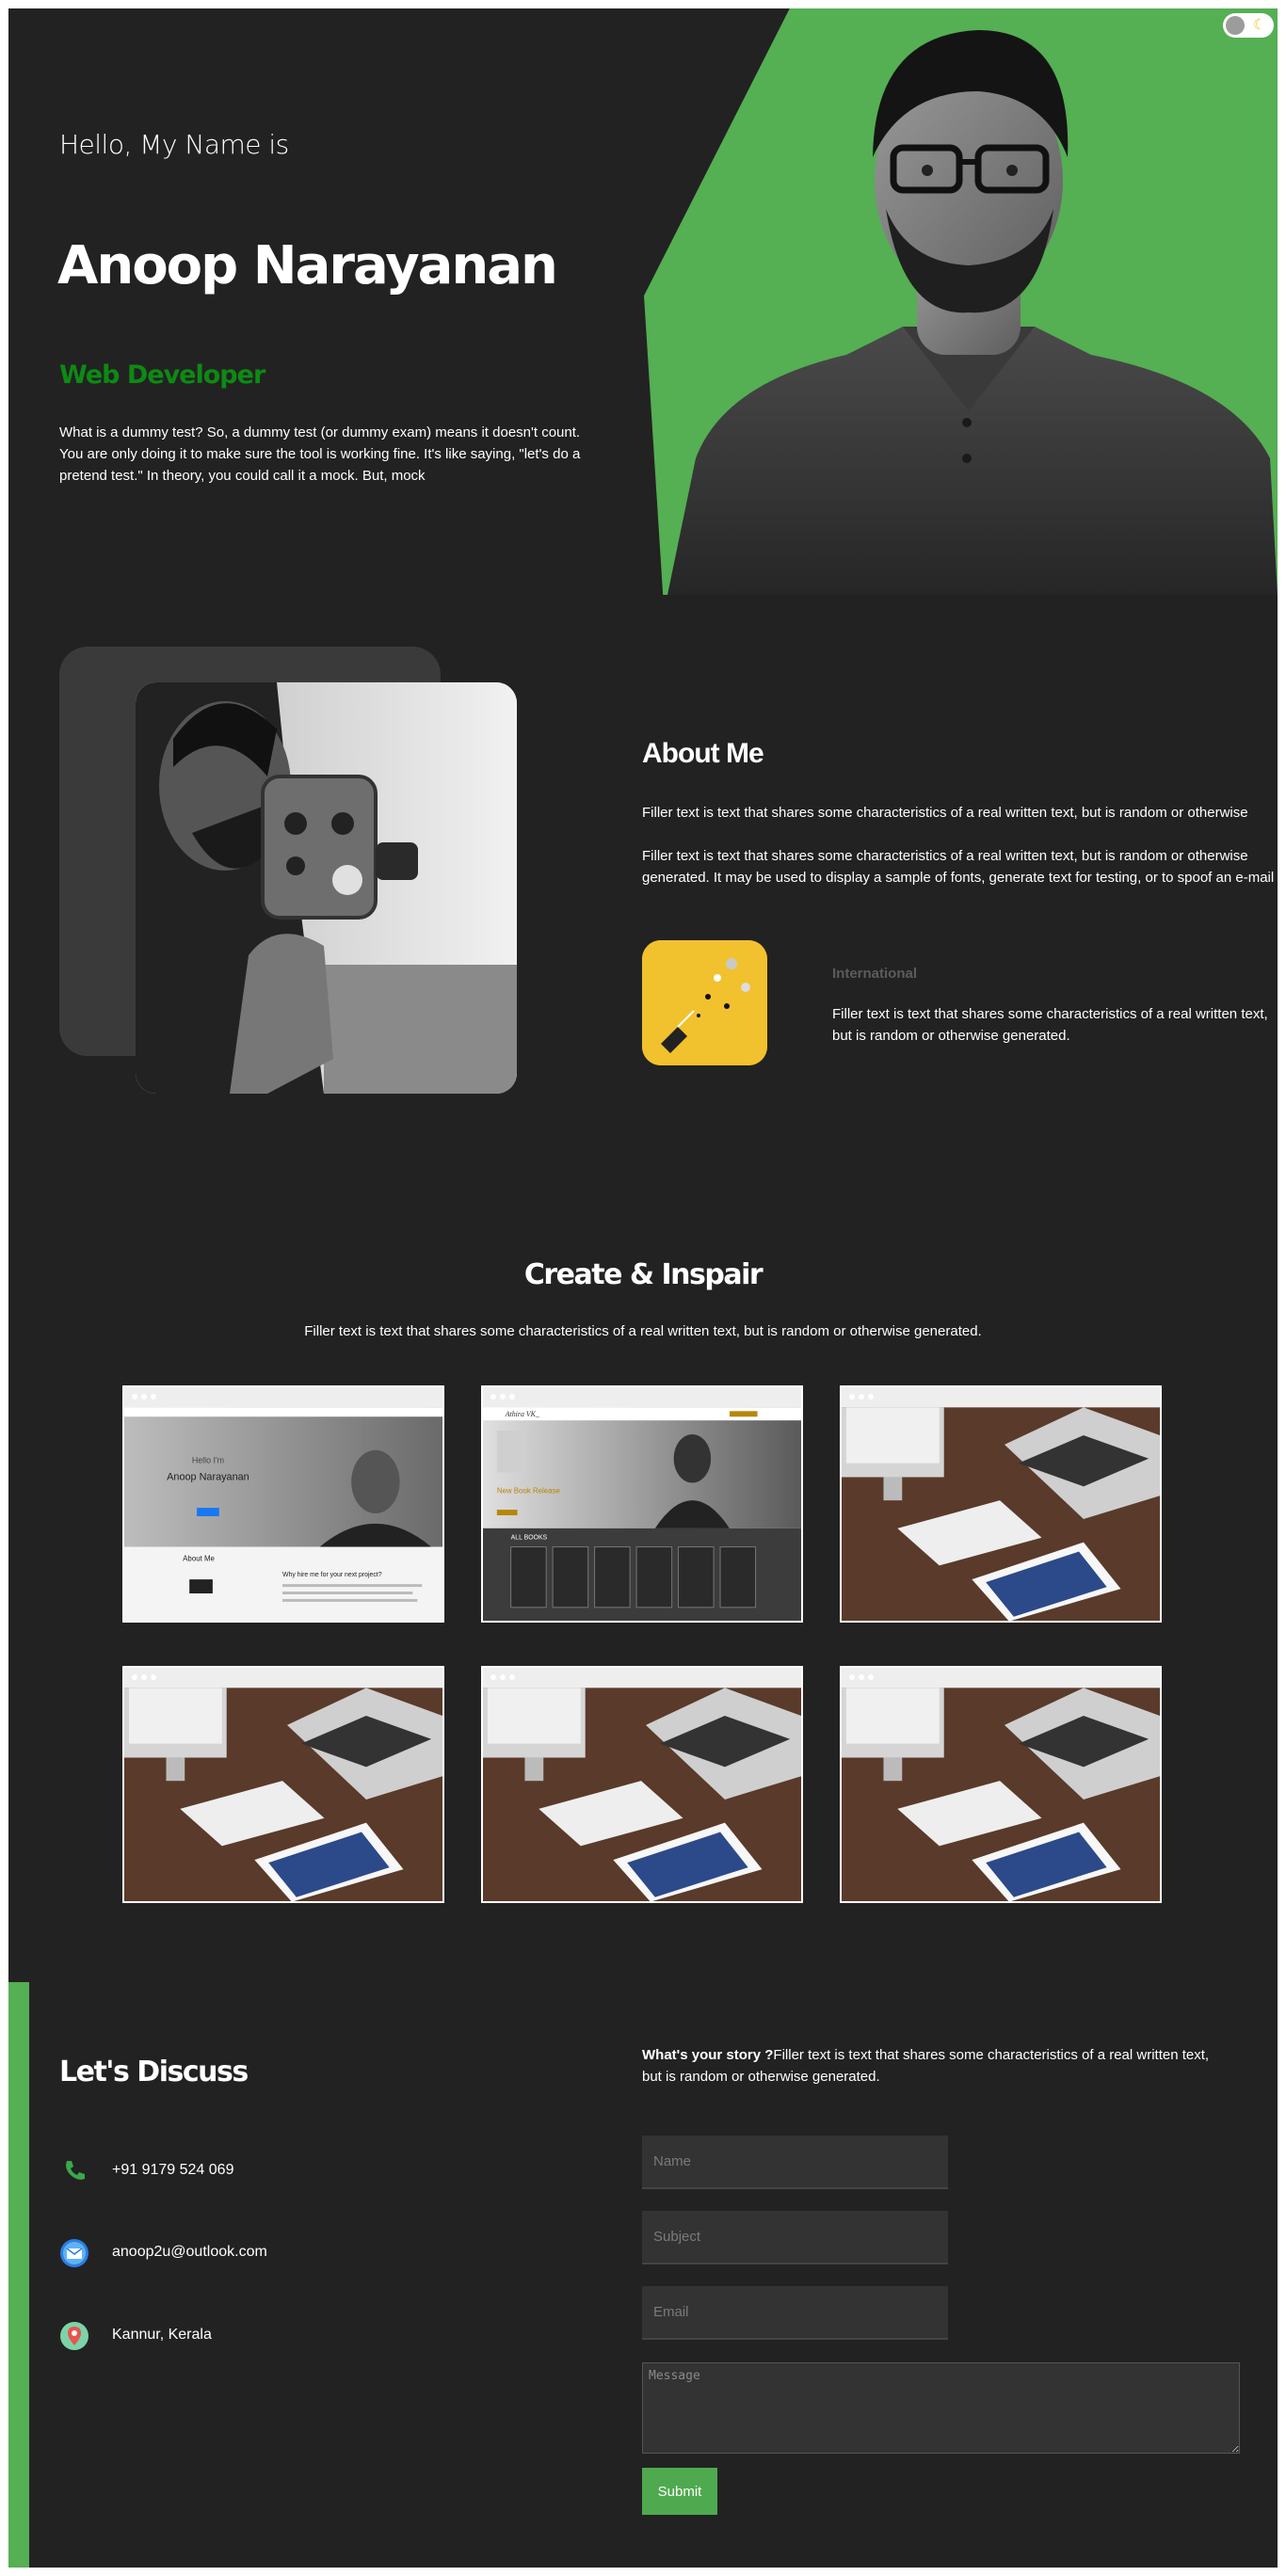  I want to click on phone-number: +91 9179 524 069, so click(173, 2170).